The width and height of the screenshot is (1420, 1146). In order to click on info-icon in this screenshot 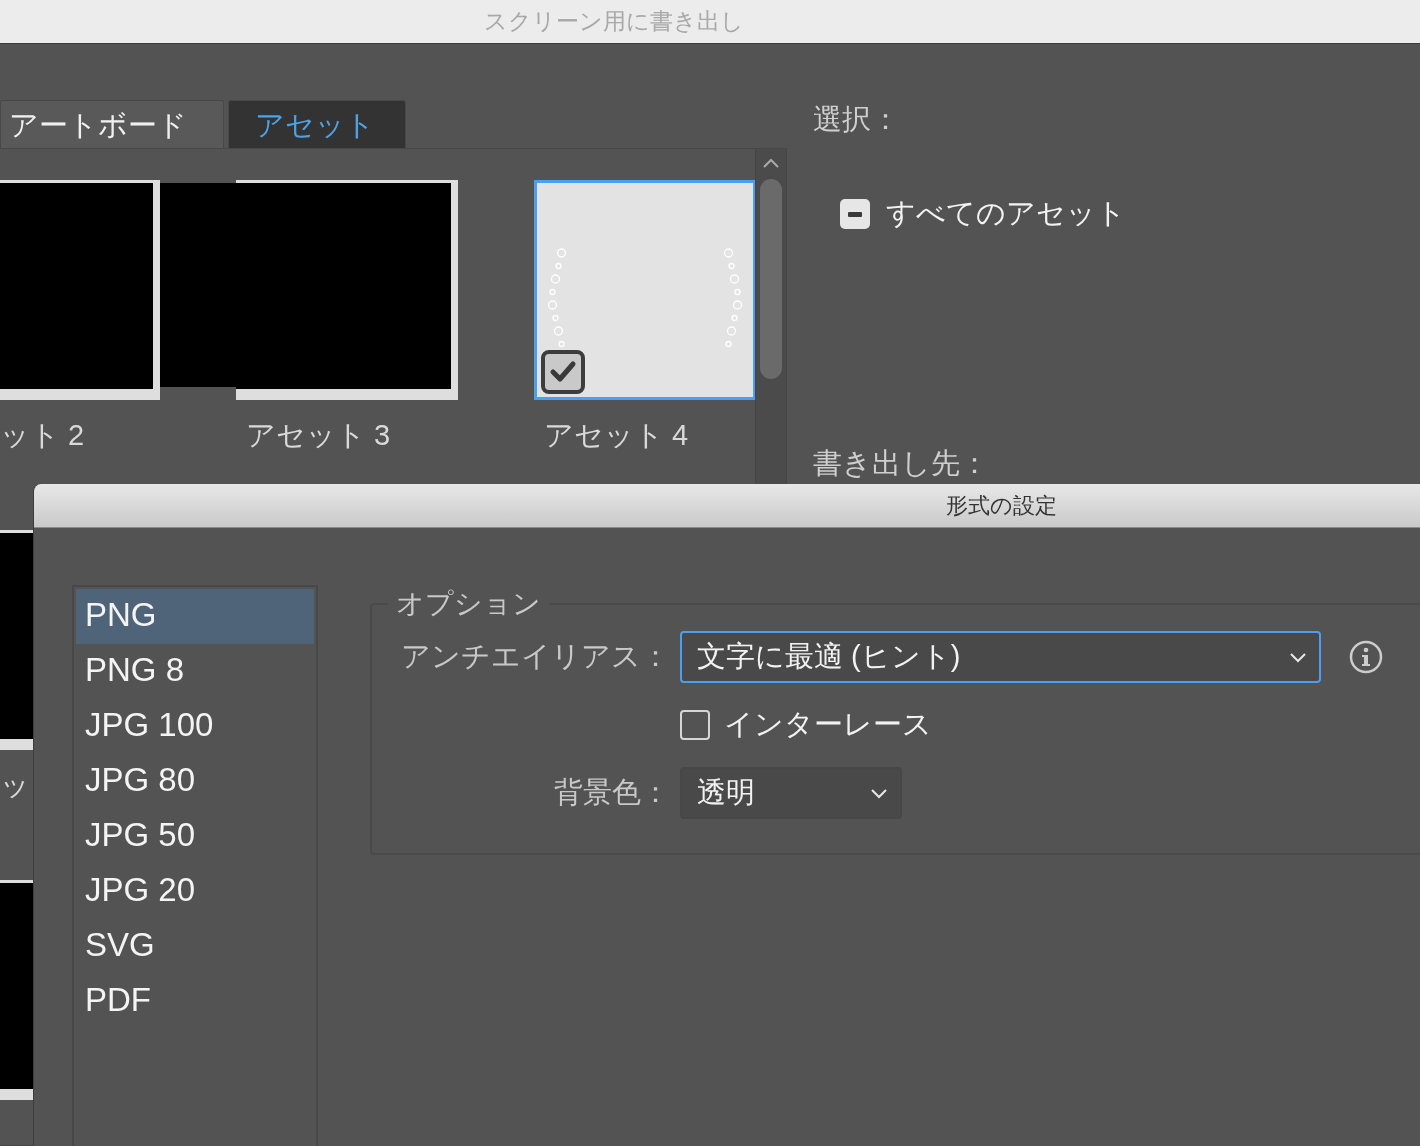, I will do `click(1366, 657)`.